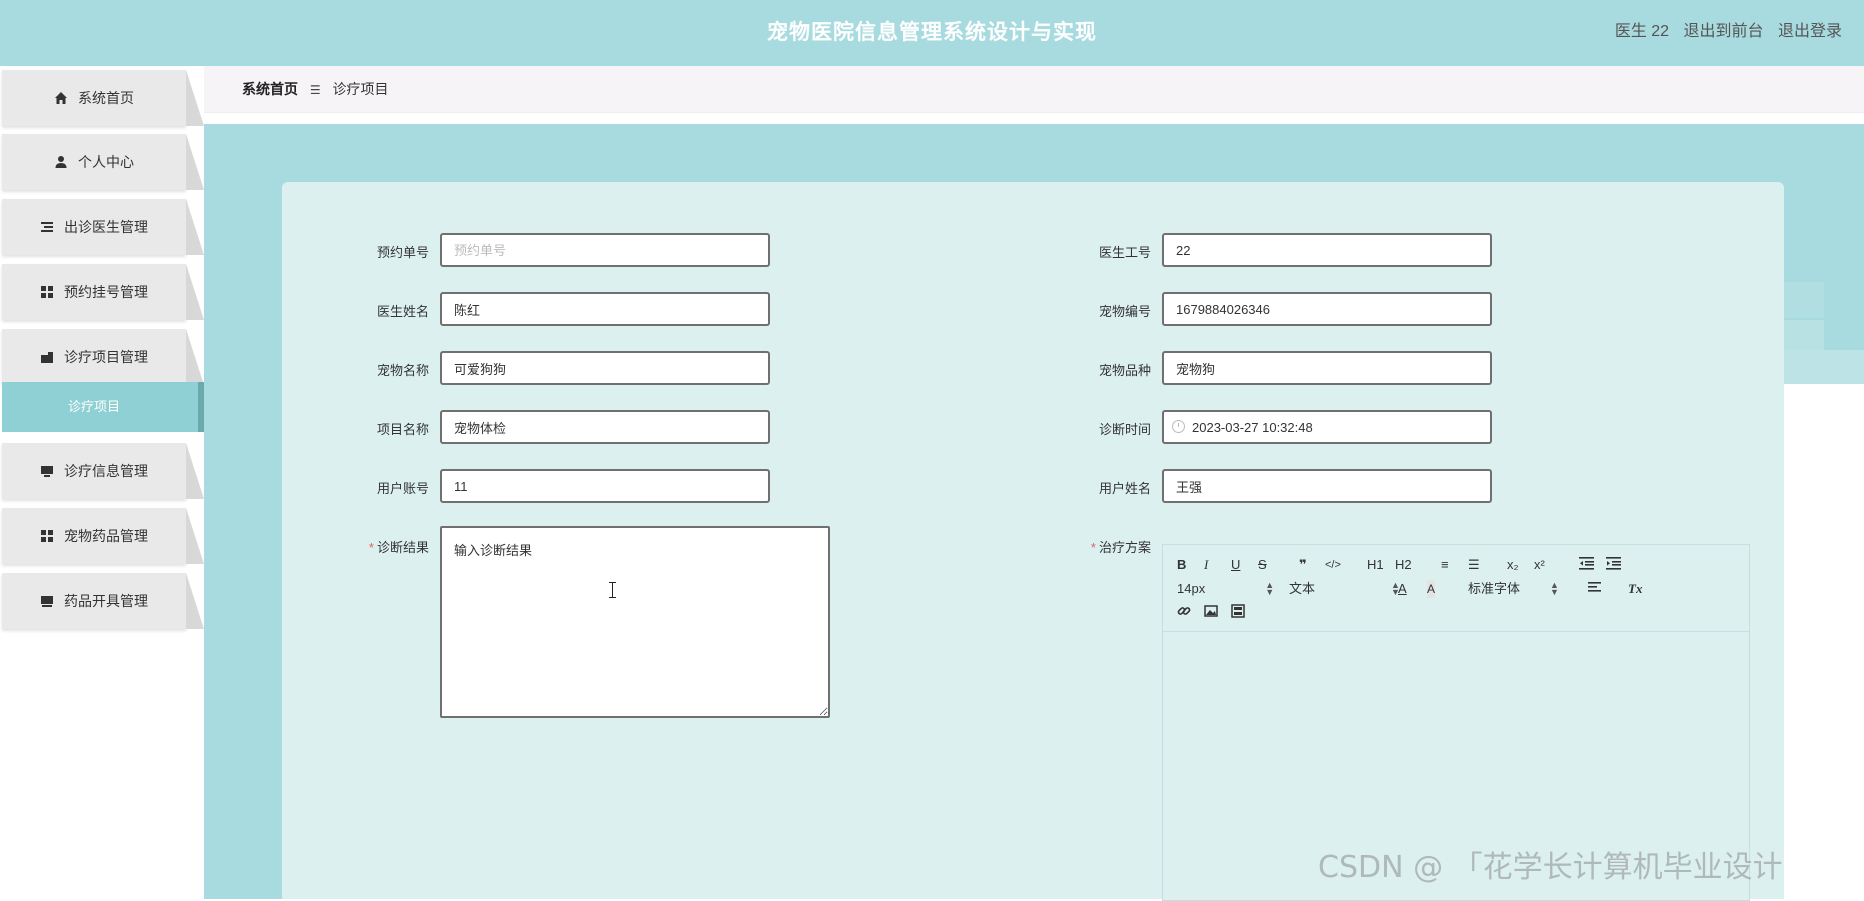 The image size is (1864, 901). I want to click on user-account-label: 用户账号, so click(402, 488).